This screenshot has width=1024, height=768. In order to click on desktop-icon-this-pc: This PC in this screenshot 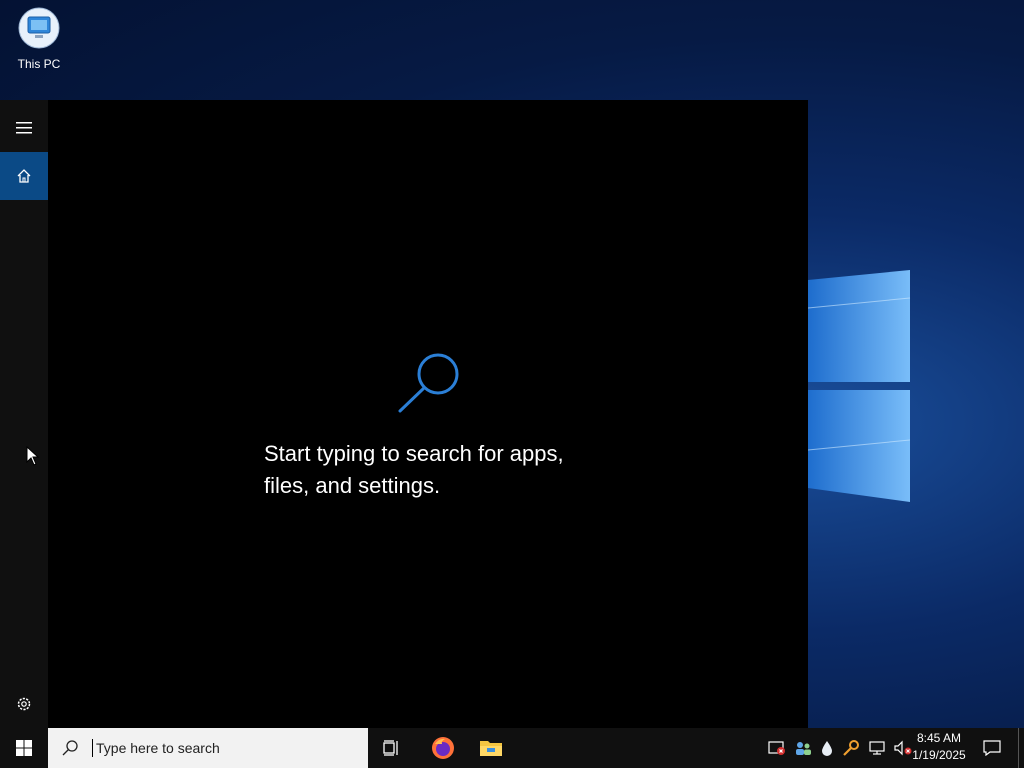, I will do `click(39, 37)`.